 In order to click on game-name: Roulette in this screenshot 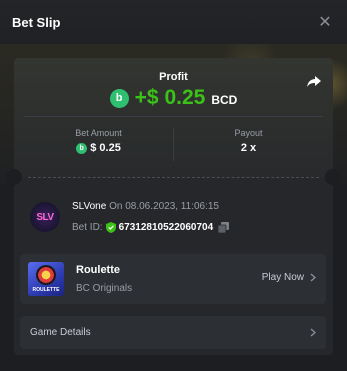, I will do `click(98, 270)`.